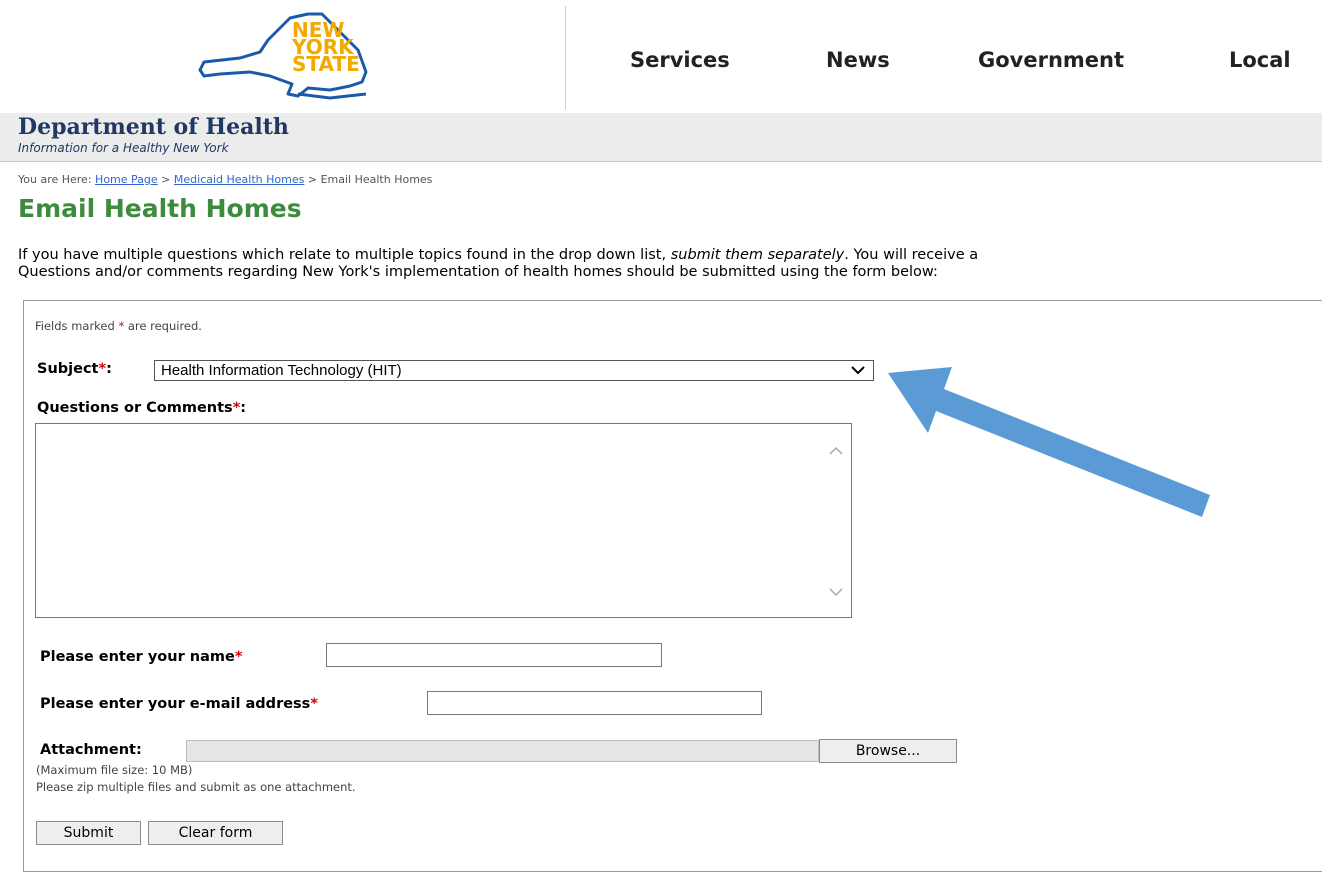 Image resolution: width=1322 pixels, height=872 pixels. I want to click on logo-line-3: STATE, so click(326, 64).